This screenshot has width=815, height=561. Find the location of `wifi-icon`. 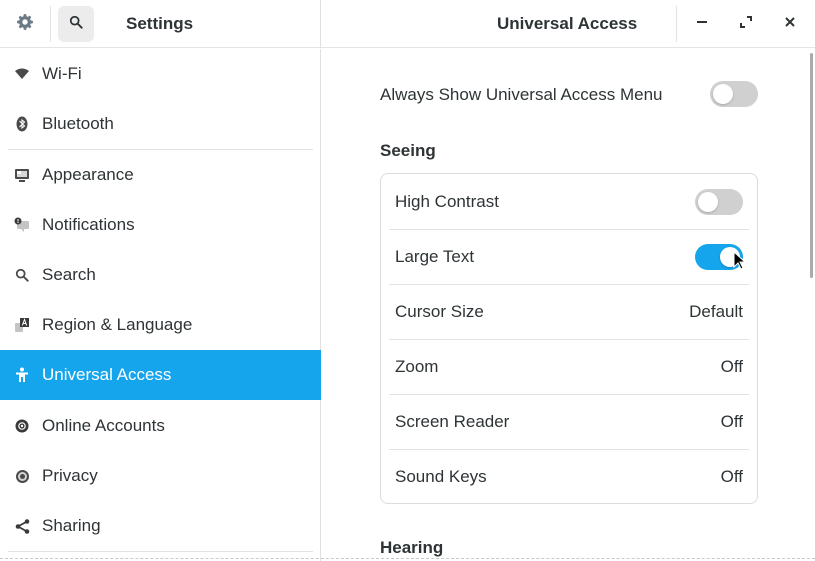

wifi-icon is located at coordinates (22, 74).